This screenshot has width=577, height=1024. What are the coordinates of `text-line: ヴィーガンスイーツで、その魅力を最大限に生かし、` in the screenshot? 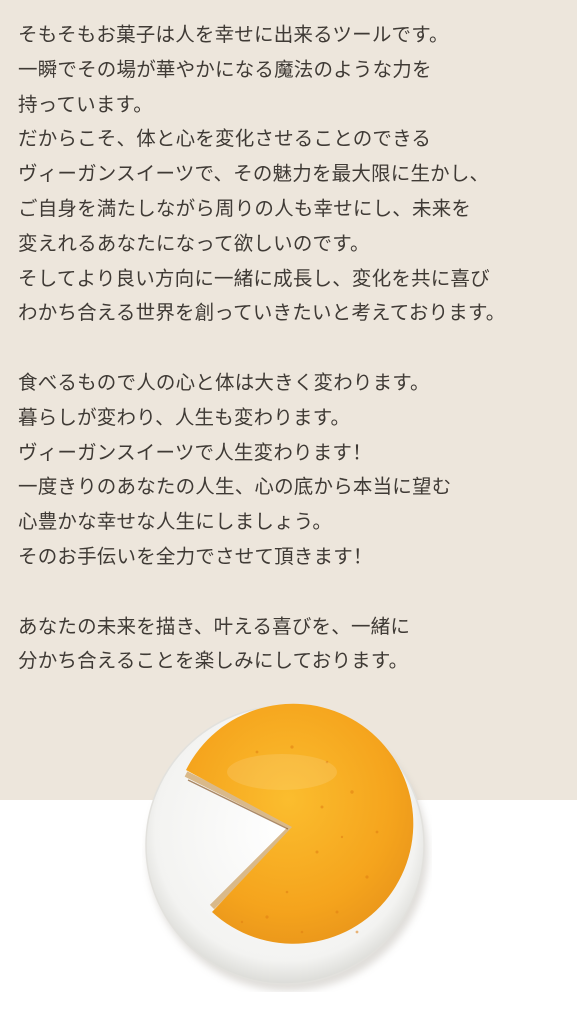 It's located at (254, 174).